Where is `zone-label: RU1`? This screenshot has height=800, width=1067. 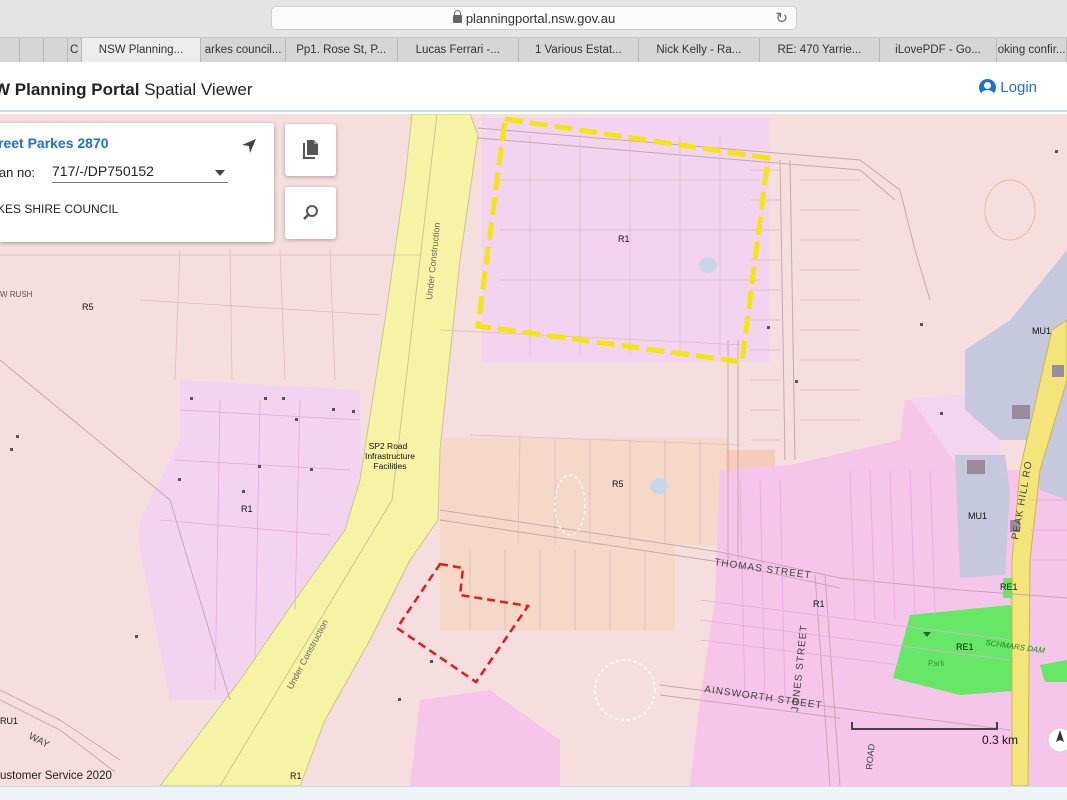
zone-label: RU1 is located at coordinates (9, 721).